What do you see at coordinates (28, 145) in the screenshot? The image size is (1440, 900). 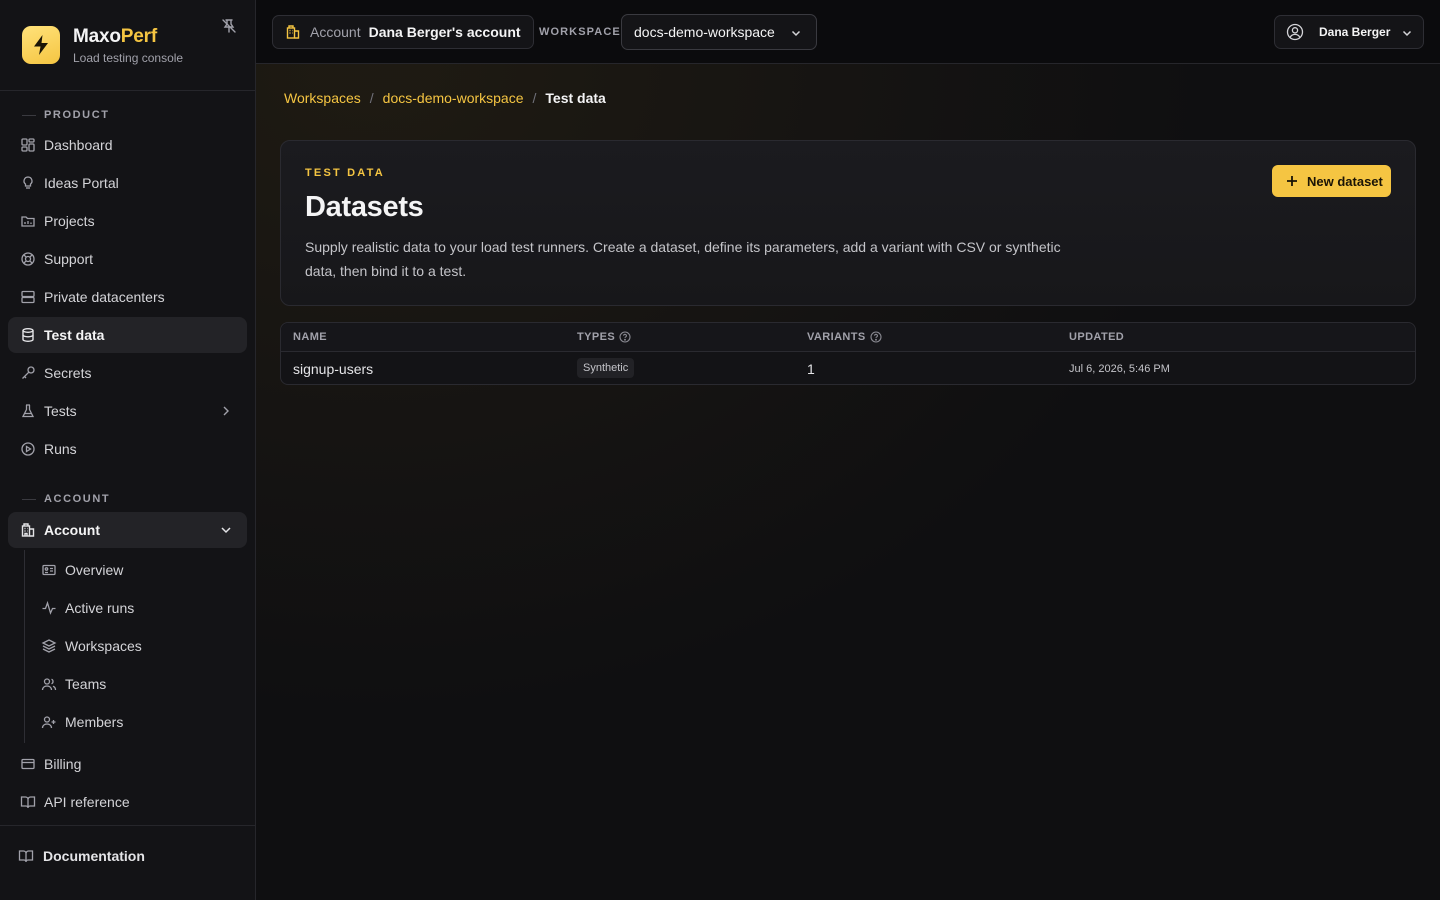 I see `dashboard-icon` at bounding box center [28, 145].